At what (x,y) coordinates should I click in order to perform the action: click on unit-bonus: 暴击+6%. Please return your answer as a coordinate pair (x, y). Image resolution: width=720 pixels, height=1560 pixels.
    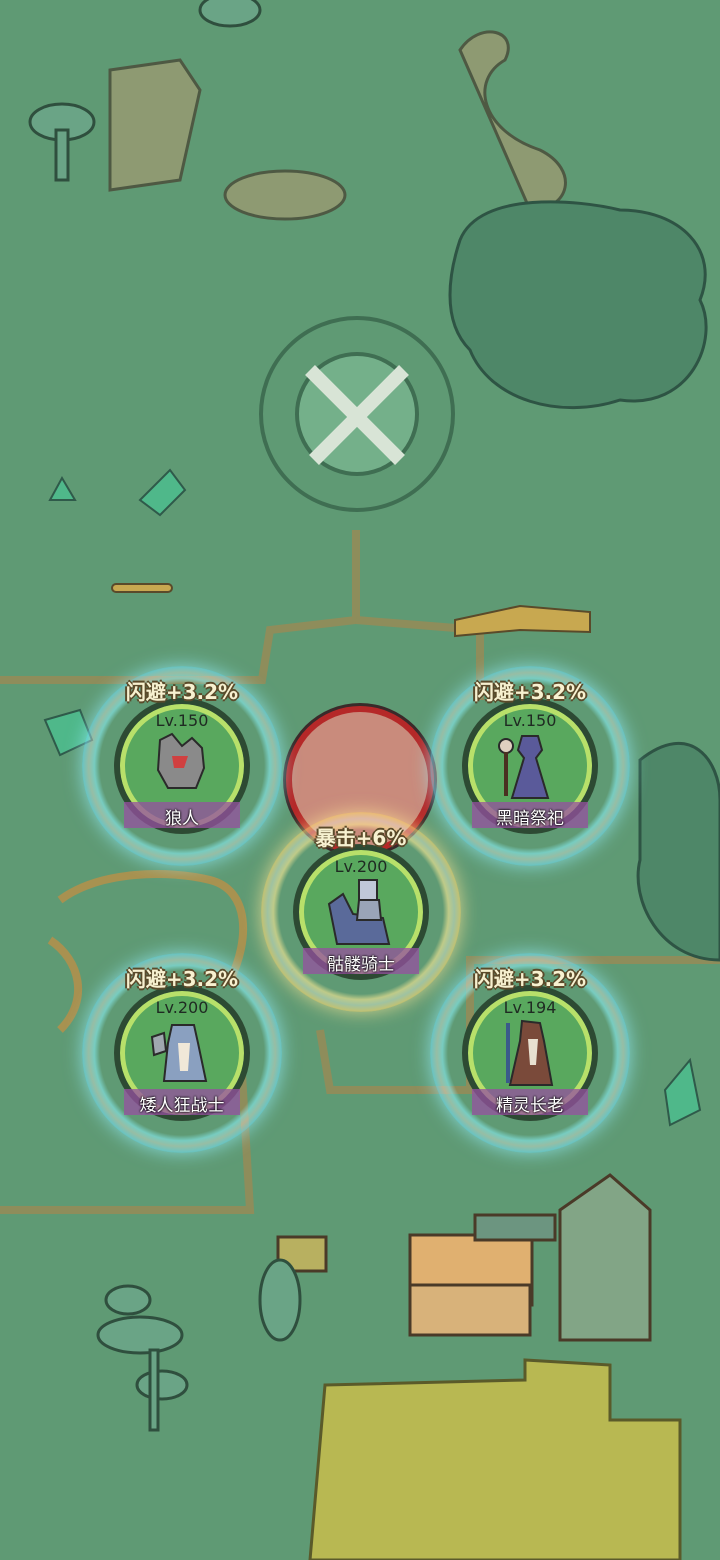
    Looking at the image, I should click on (361, 838).